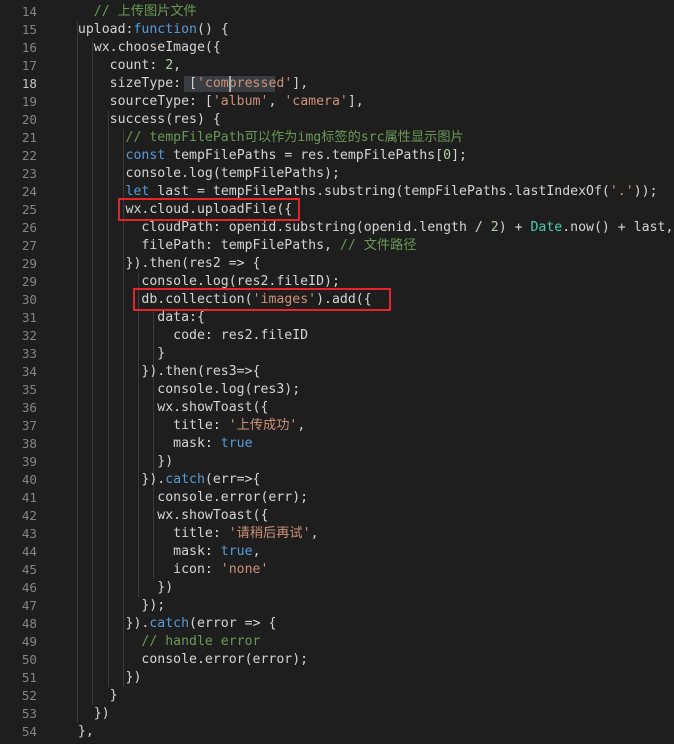 This screenshot has width=674, height=744. Describe the element at coordinates (185, 479) in the screenshot. I see `code-token: catch` at that location.